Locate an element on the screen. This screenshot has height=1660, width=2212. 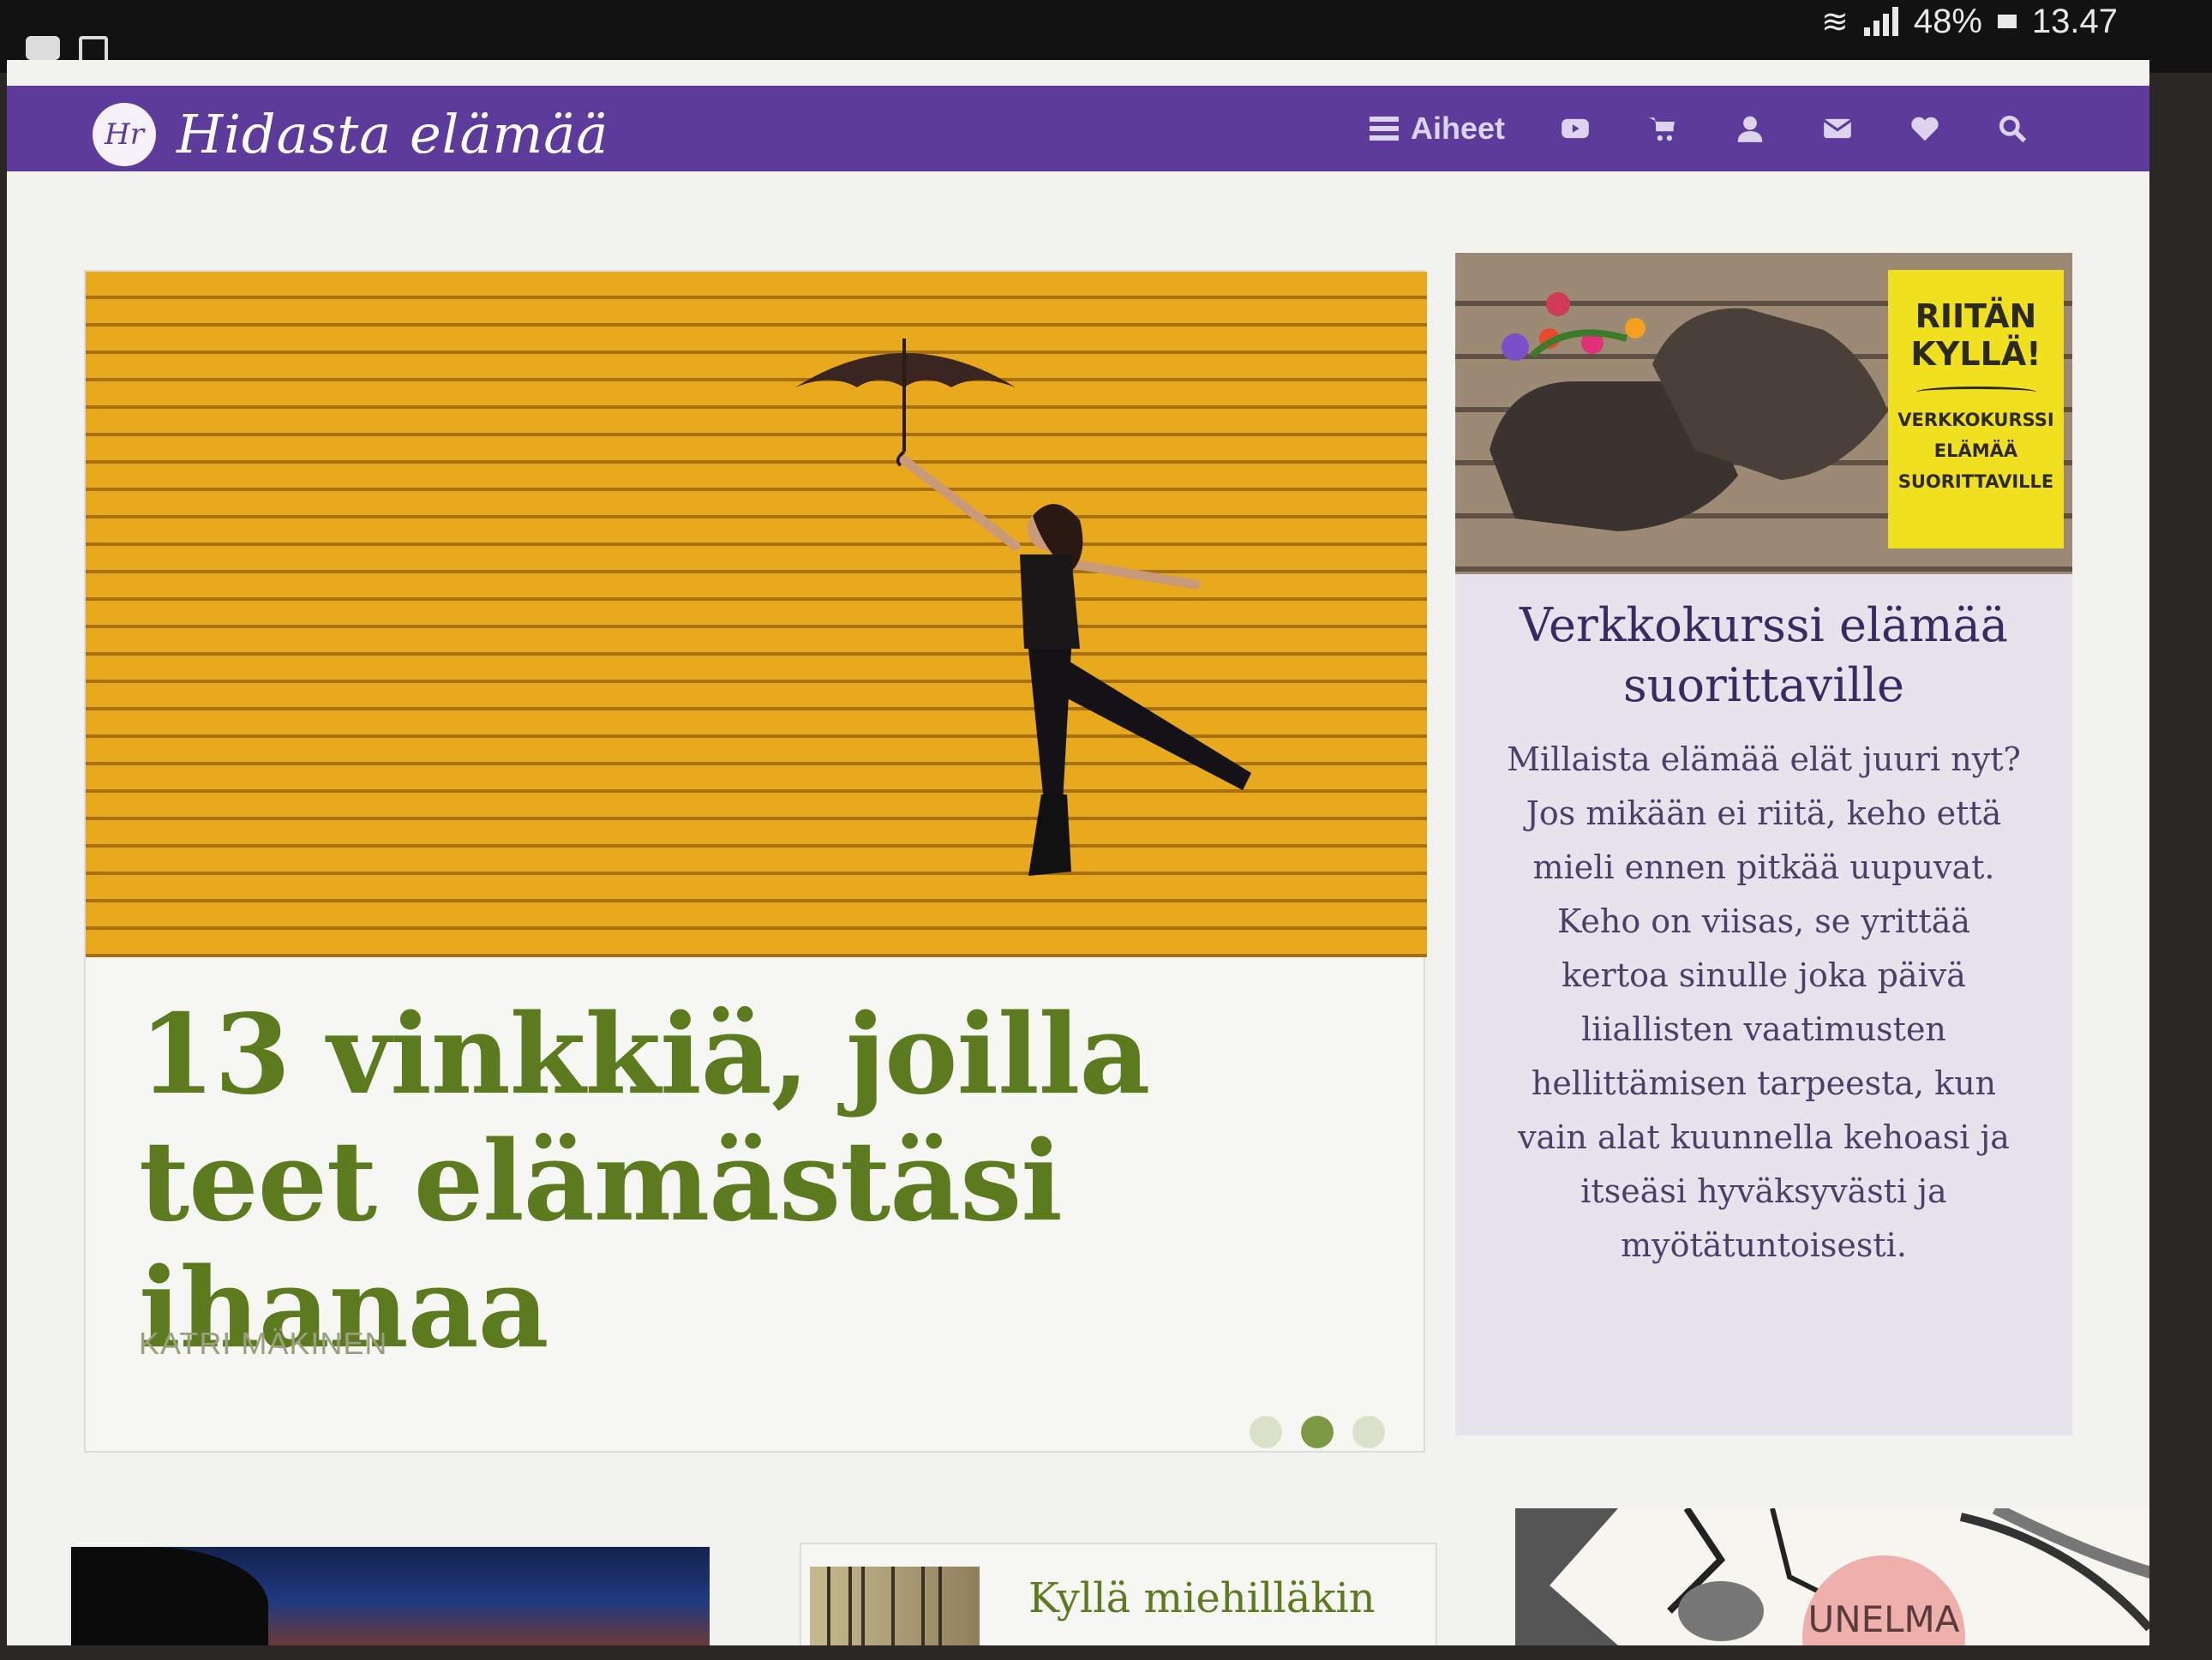
topics-menu-button: Aiheet is located at coordinates (1437, 129).